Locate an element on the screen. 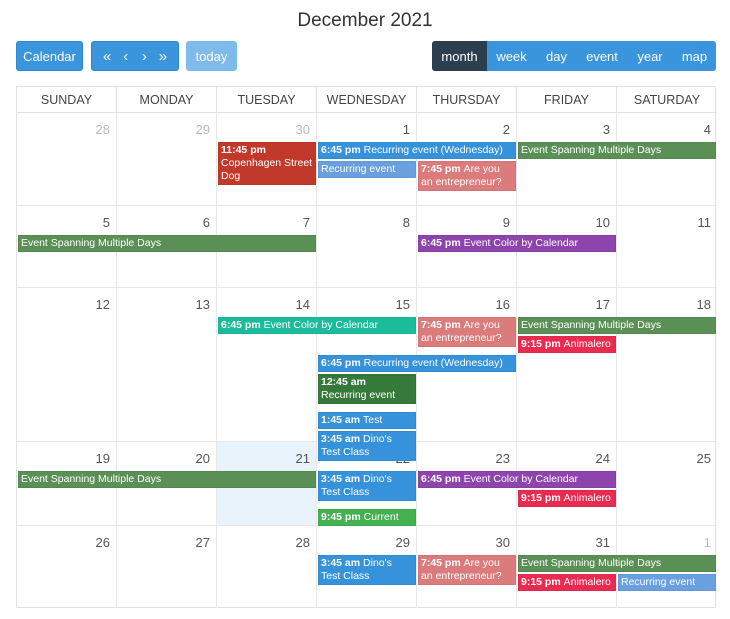  day-number: 31 is located at coordinates (603, 542).